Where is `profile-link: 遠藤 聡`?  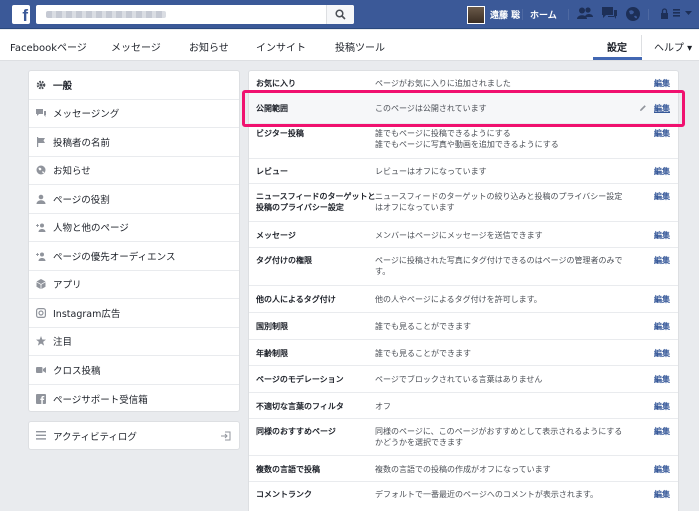 profile-link: 遠藤 聡 is located at coordinates (493, 14).